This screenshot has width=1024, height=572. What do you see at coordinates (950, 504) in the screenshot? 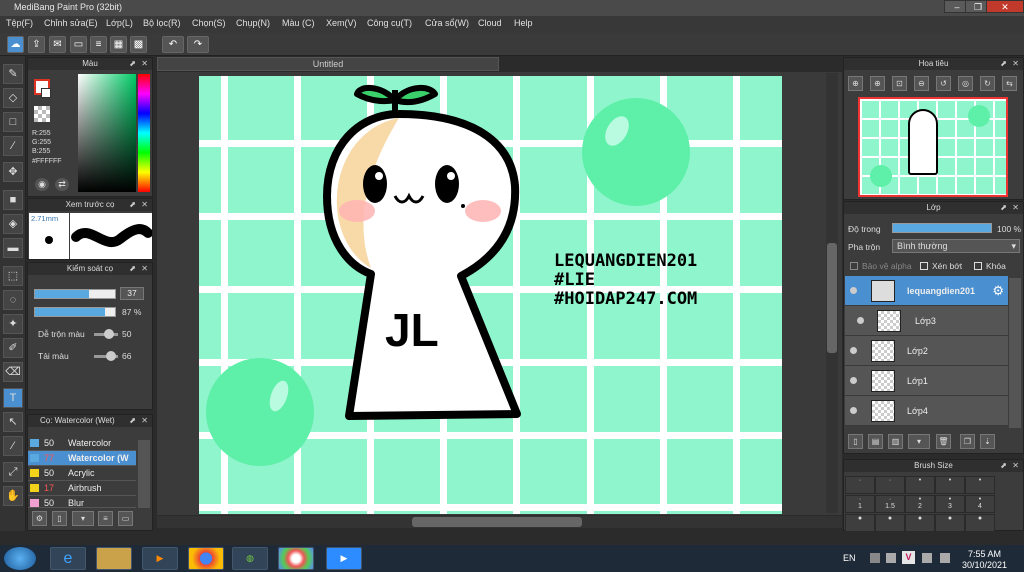
I see `brush-size-preset: • 3` at bounding box center [950, 504].